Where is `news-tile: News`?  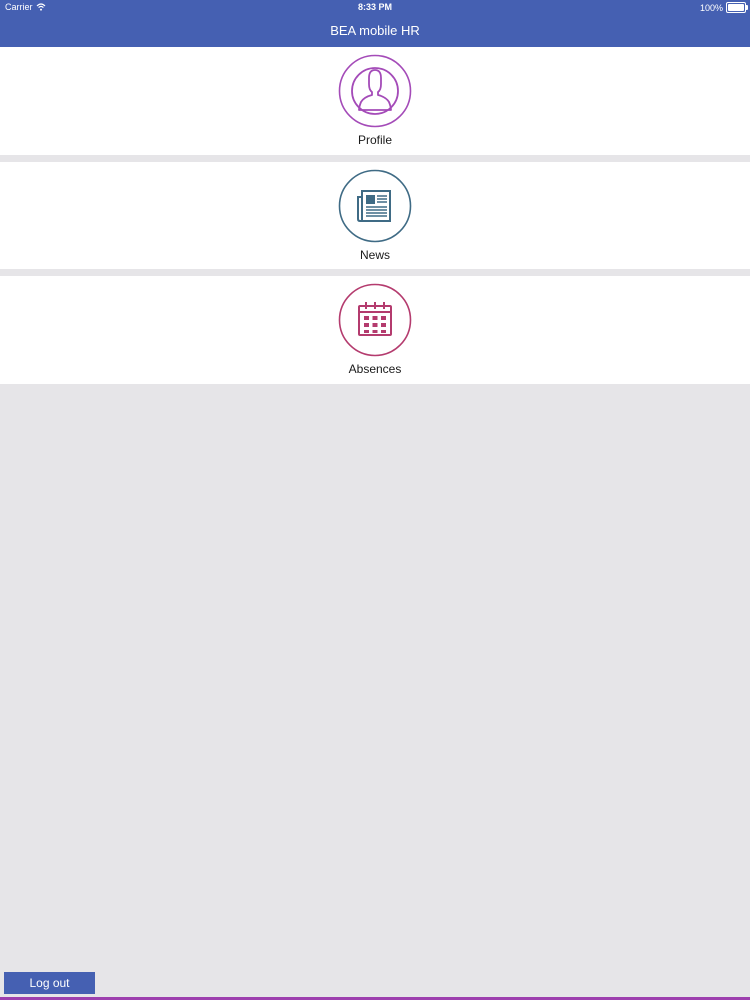
news-tile: News is located at coordinates (375, 215).